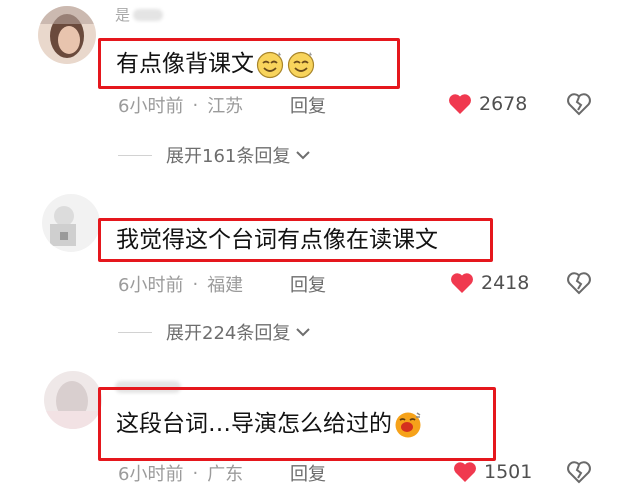  Describe the element at coordinates (122, 15) in the screenshot. I see `username: 是` at that location.